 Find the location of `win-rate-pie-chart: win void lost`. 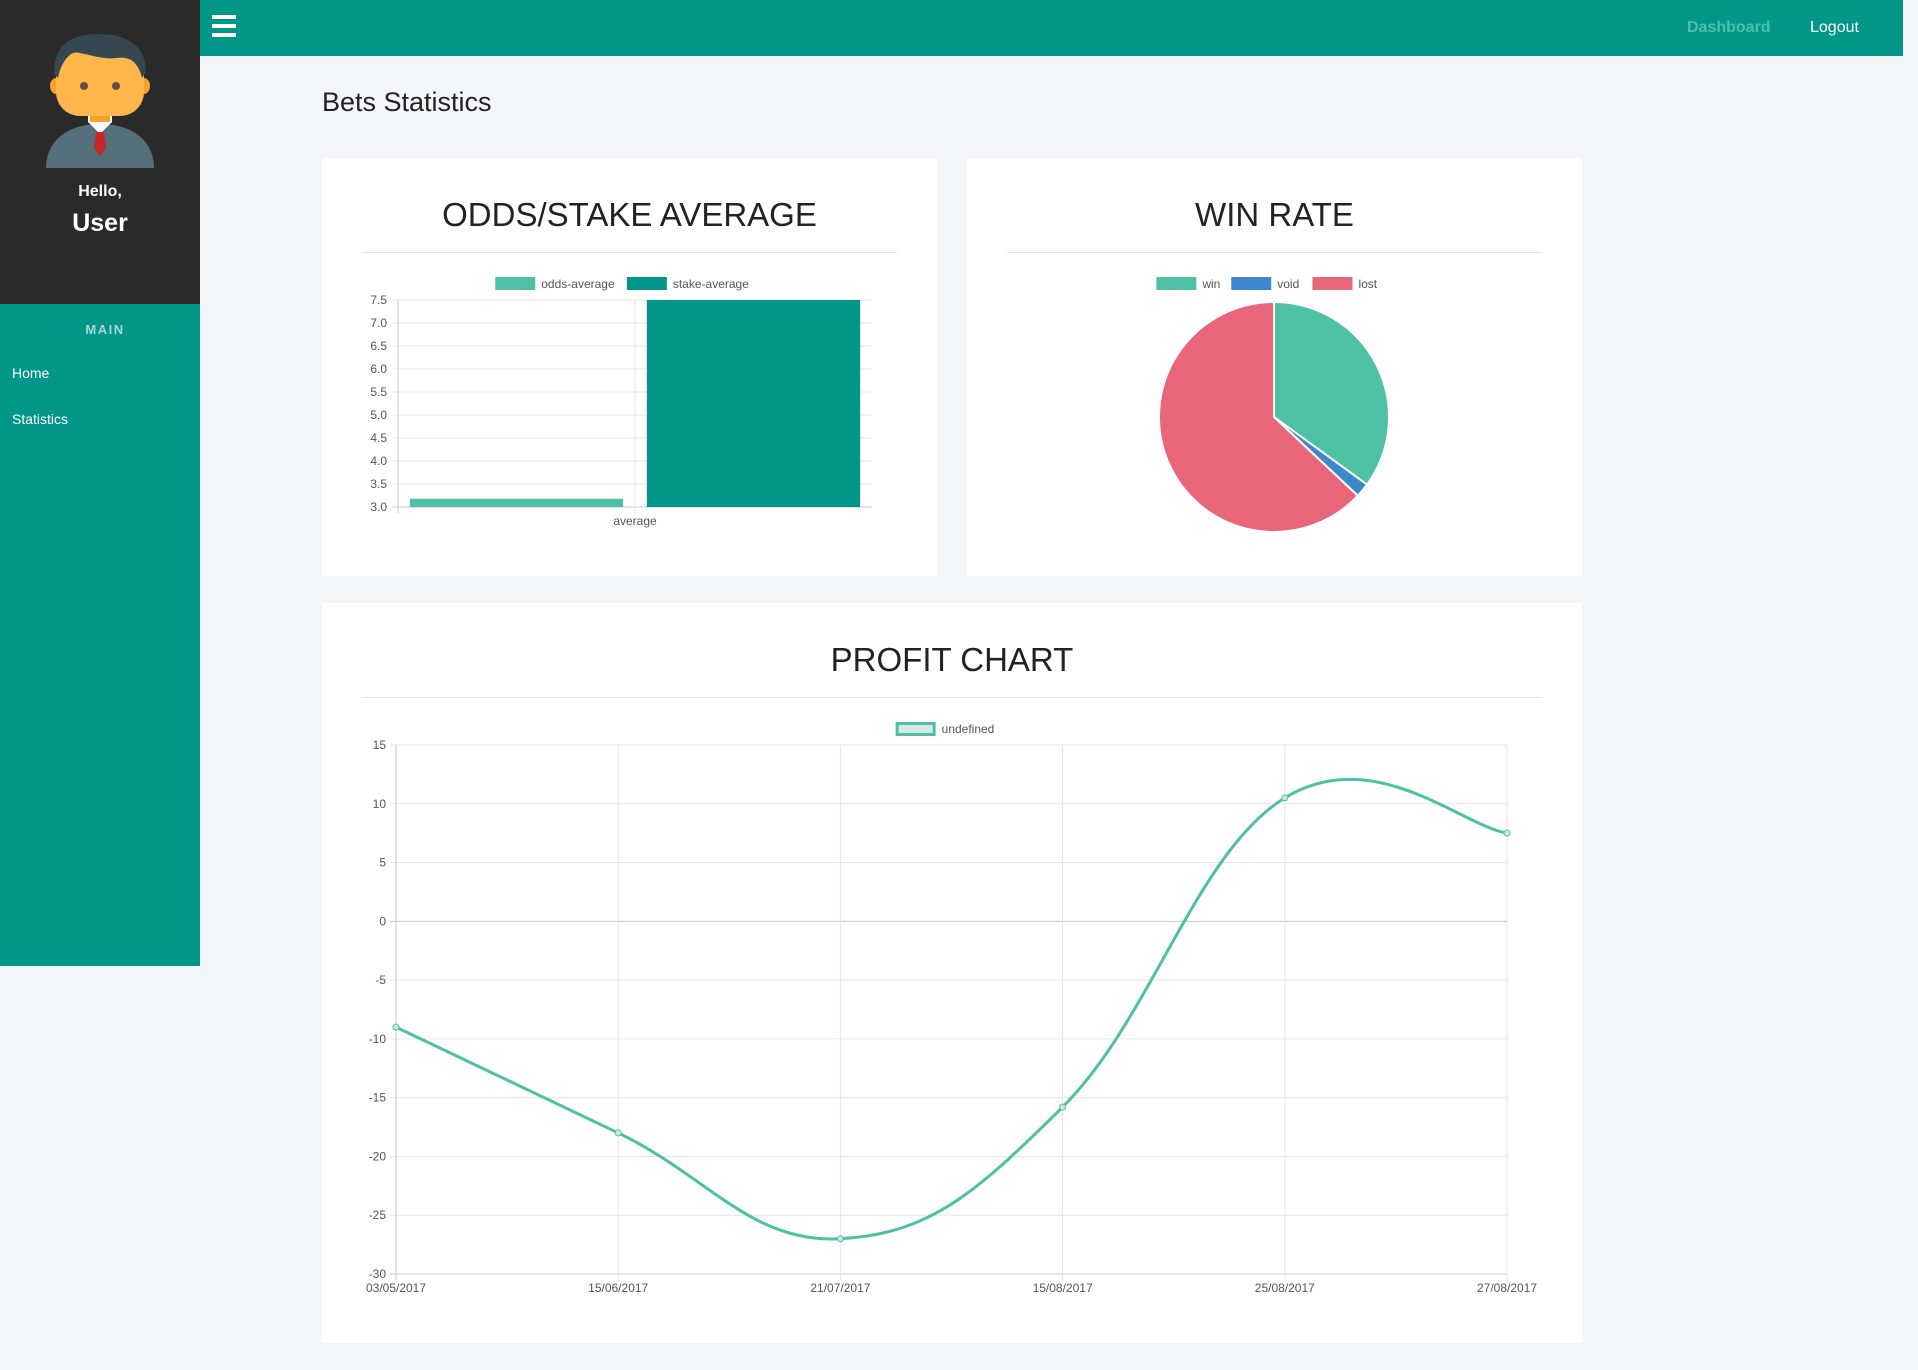

win-rate-pie-chart: win void lost is located at coordinates (1273, 405).